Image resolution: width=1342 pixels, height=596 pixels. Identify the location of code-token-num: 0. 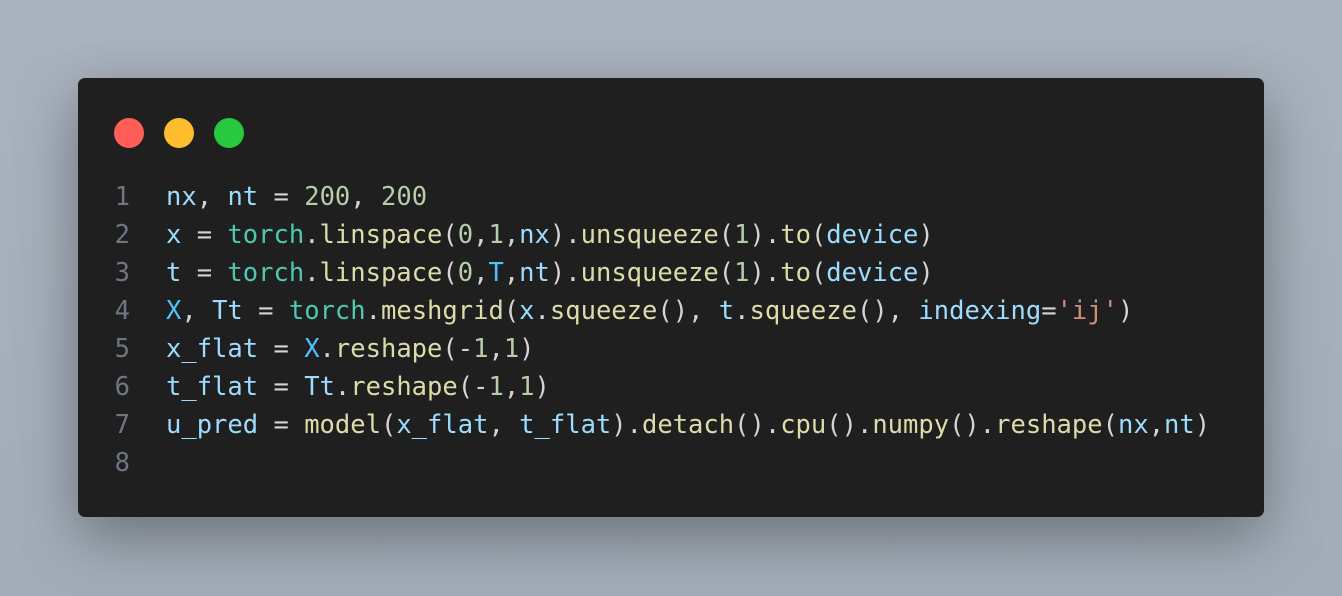
(465, 235).